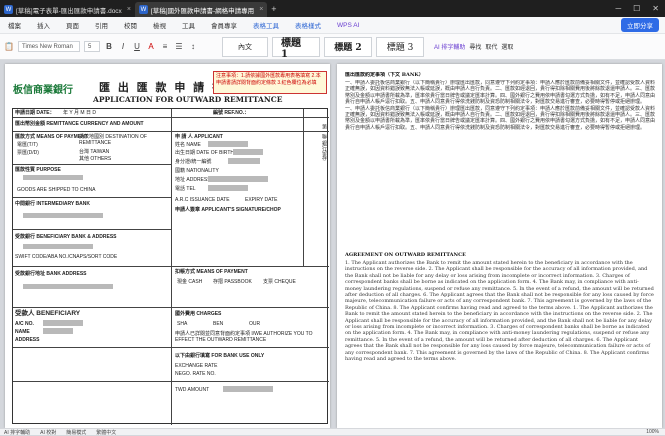 The width and height of the screenshot is (665, 436). I want to click on expiry-label: EXPIRY DATE, so click(261, 200).